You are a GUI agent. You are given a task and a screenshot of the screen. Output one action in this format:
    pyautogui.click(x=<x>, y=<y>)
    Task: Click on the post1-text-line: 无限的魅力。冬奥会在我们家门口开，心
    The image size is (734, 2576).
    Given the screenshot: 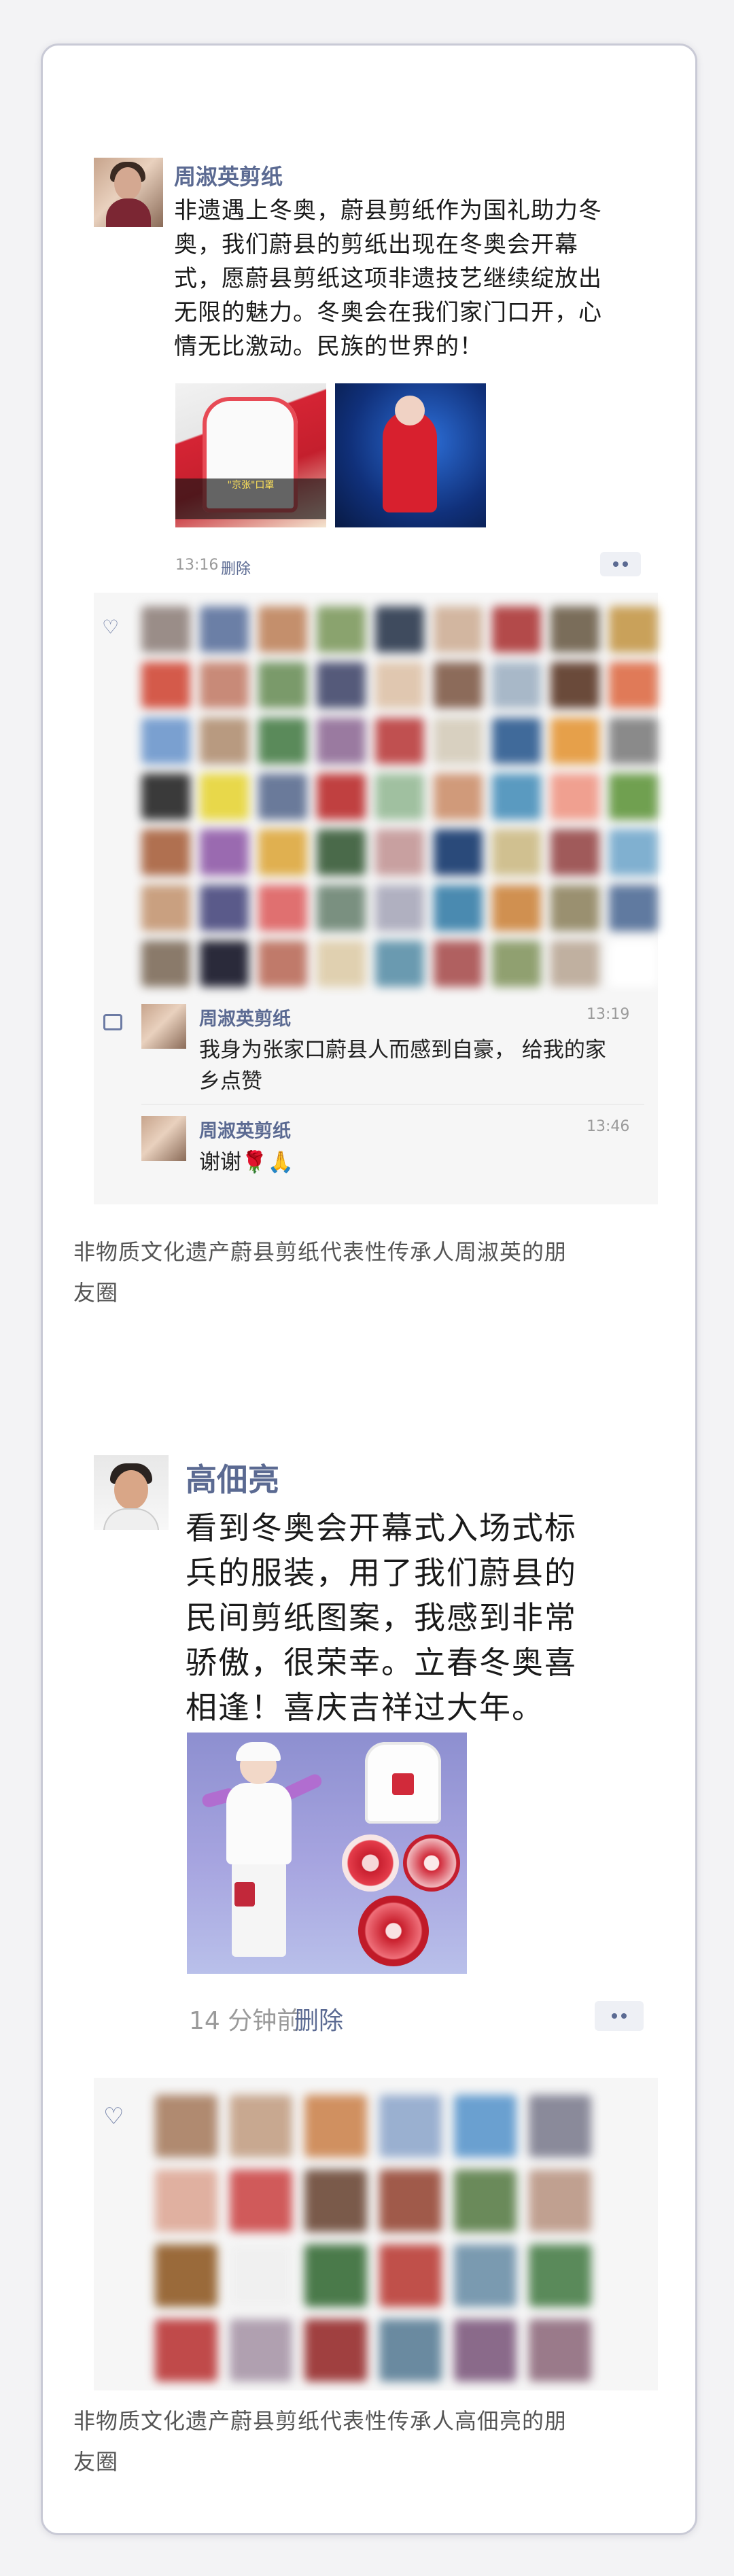 What is the action you would take?
    pyautogui.click(x=388, y=312)
    